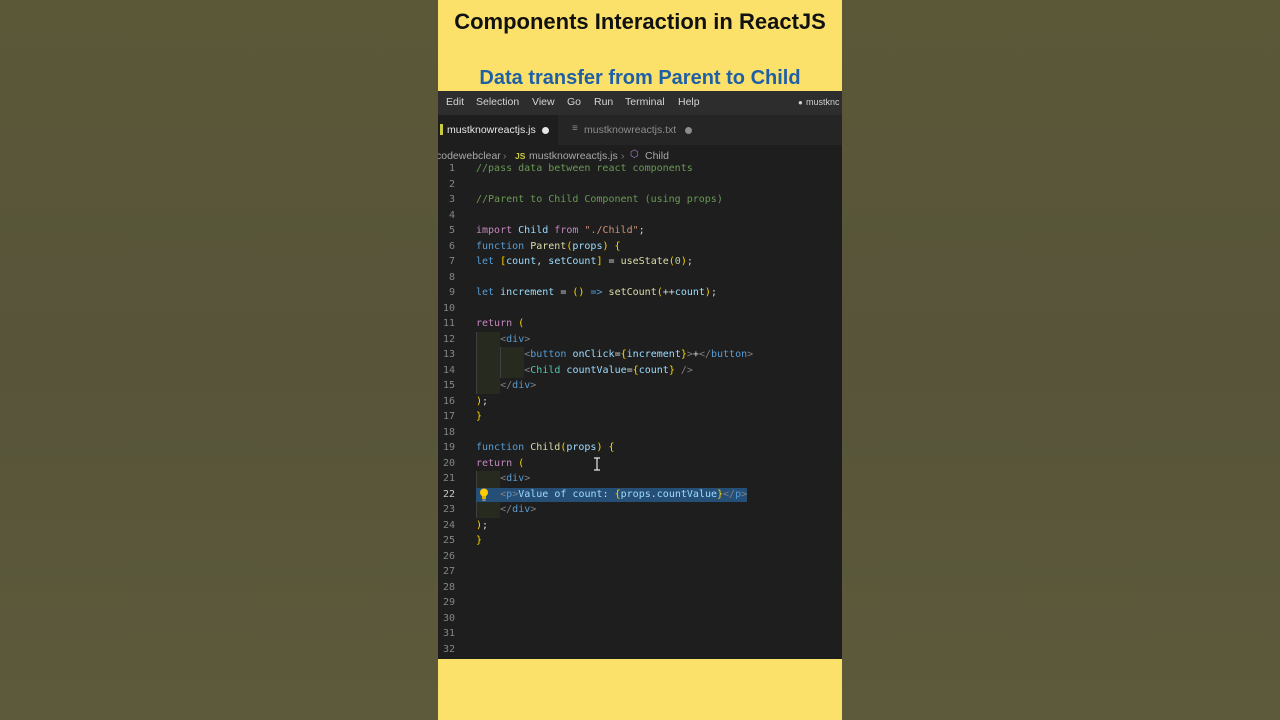  I want to click on code-line: 2, so click(640, 185).